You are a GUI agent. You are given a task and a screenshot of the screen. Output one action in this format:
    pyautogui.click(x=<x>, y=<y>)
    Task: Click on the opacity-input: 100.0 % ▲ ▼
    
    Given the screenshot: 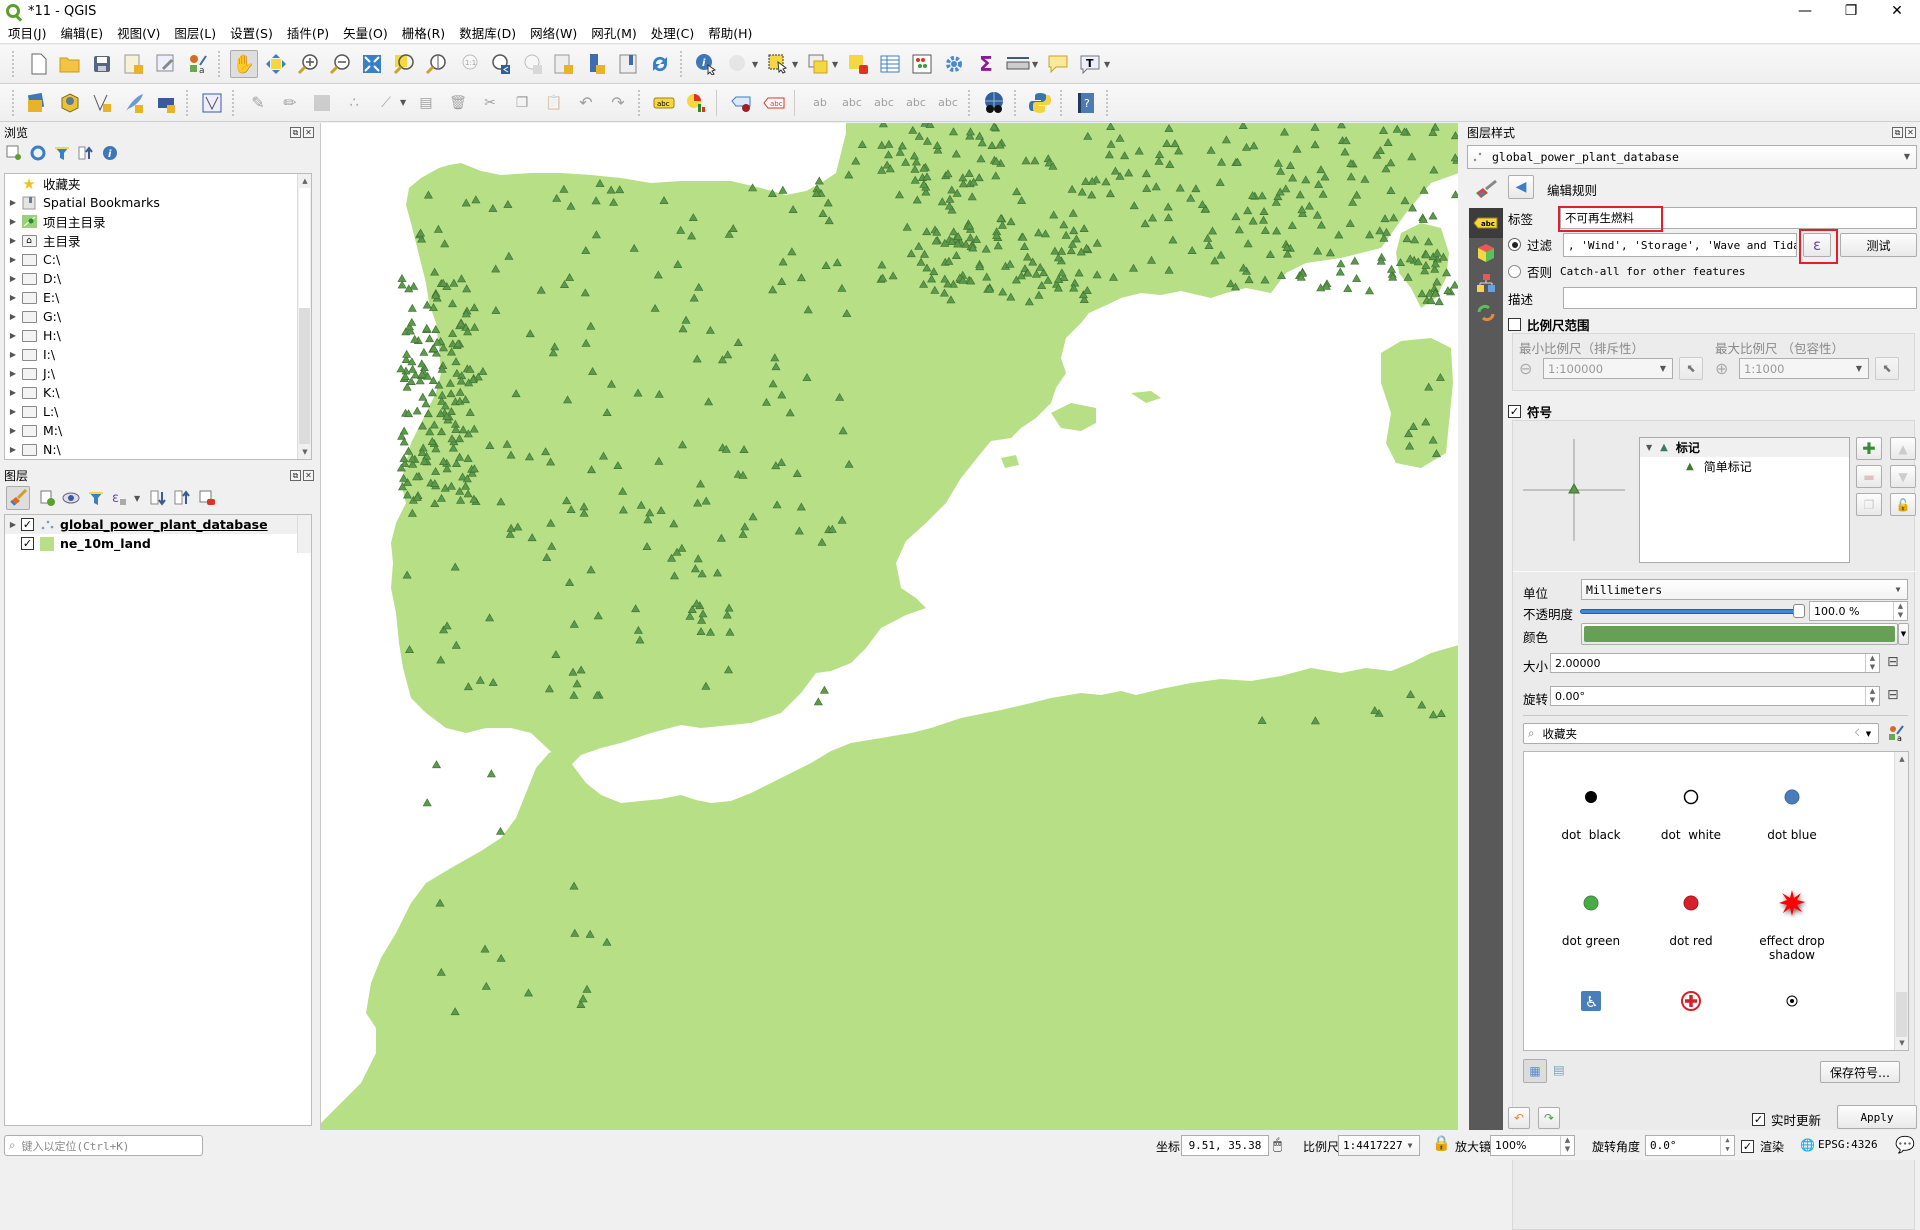 What is the action you would take?
    pyautogui.click(x=1858, y=611)
    